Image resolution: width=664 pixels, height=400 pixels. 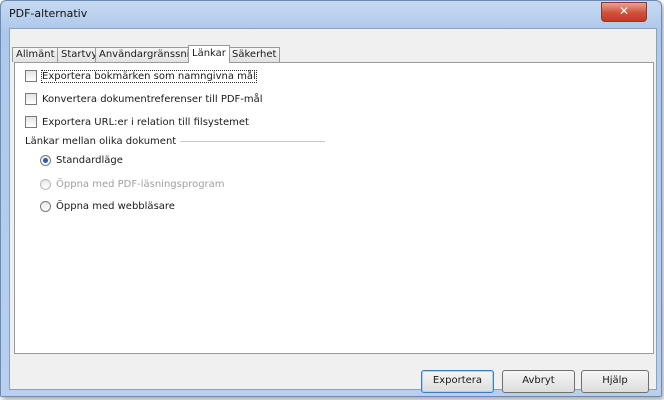 I want to click on pdf-reader-option: Öppna med PDF-läsningsprogram, so click(x=132, y=184).